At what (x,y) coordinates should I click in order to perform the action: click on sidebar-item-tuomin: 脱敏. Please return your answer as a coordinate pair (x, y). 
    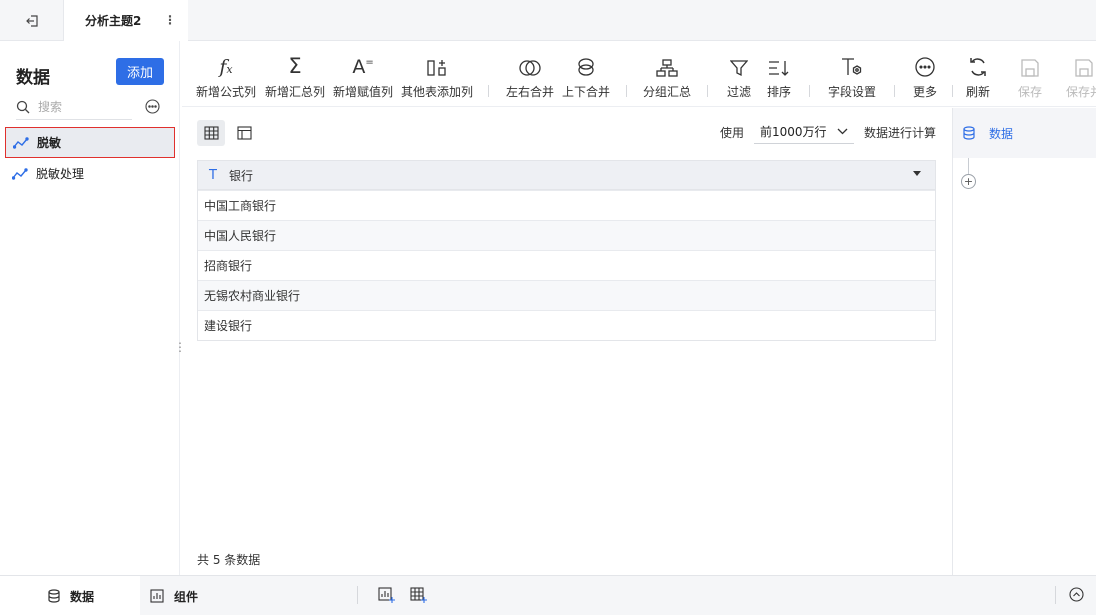
    Looking at the image, I should click on (90, 142).